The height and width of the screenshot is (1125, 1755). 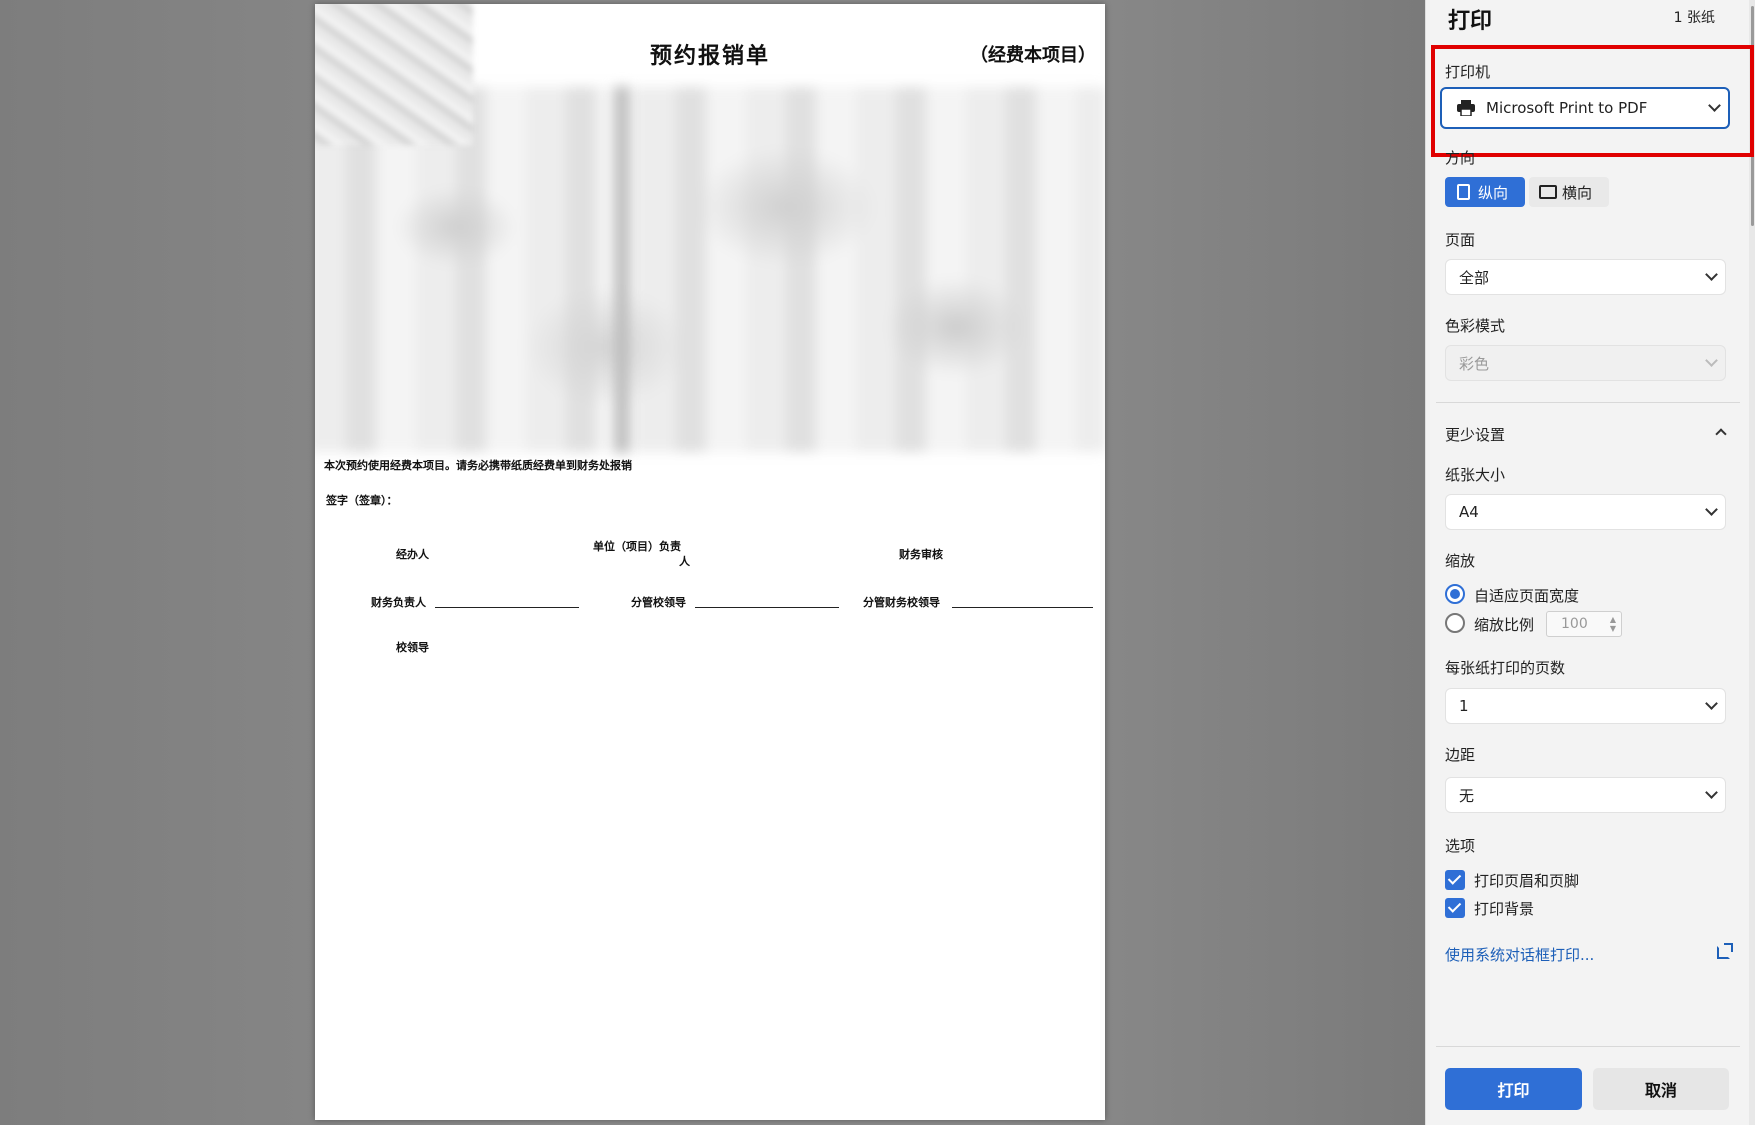 I want to click on landscape-button: 横向, so click(x=1569, y=192).